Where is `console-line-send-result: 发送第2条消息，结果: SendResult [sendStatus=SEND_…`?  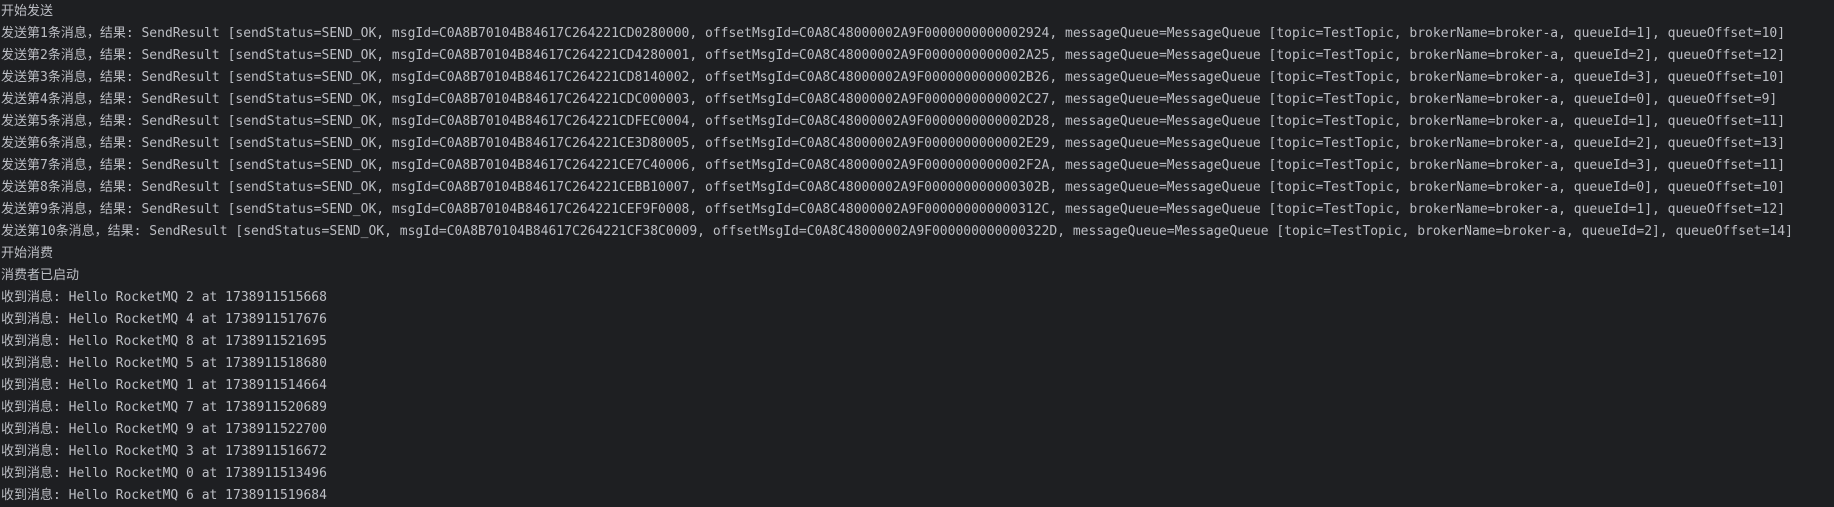 console-line-send-result: 发送第2条消息，结果: SendResult [sendStatus=SEND_… is located at coordinates (893, 55).